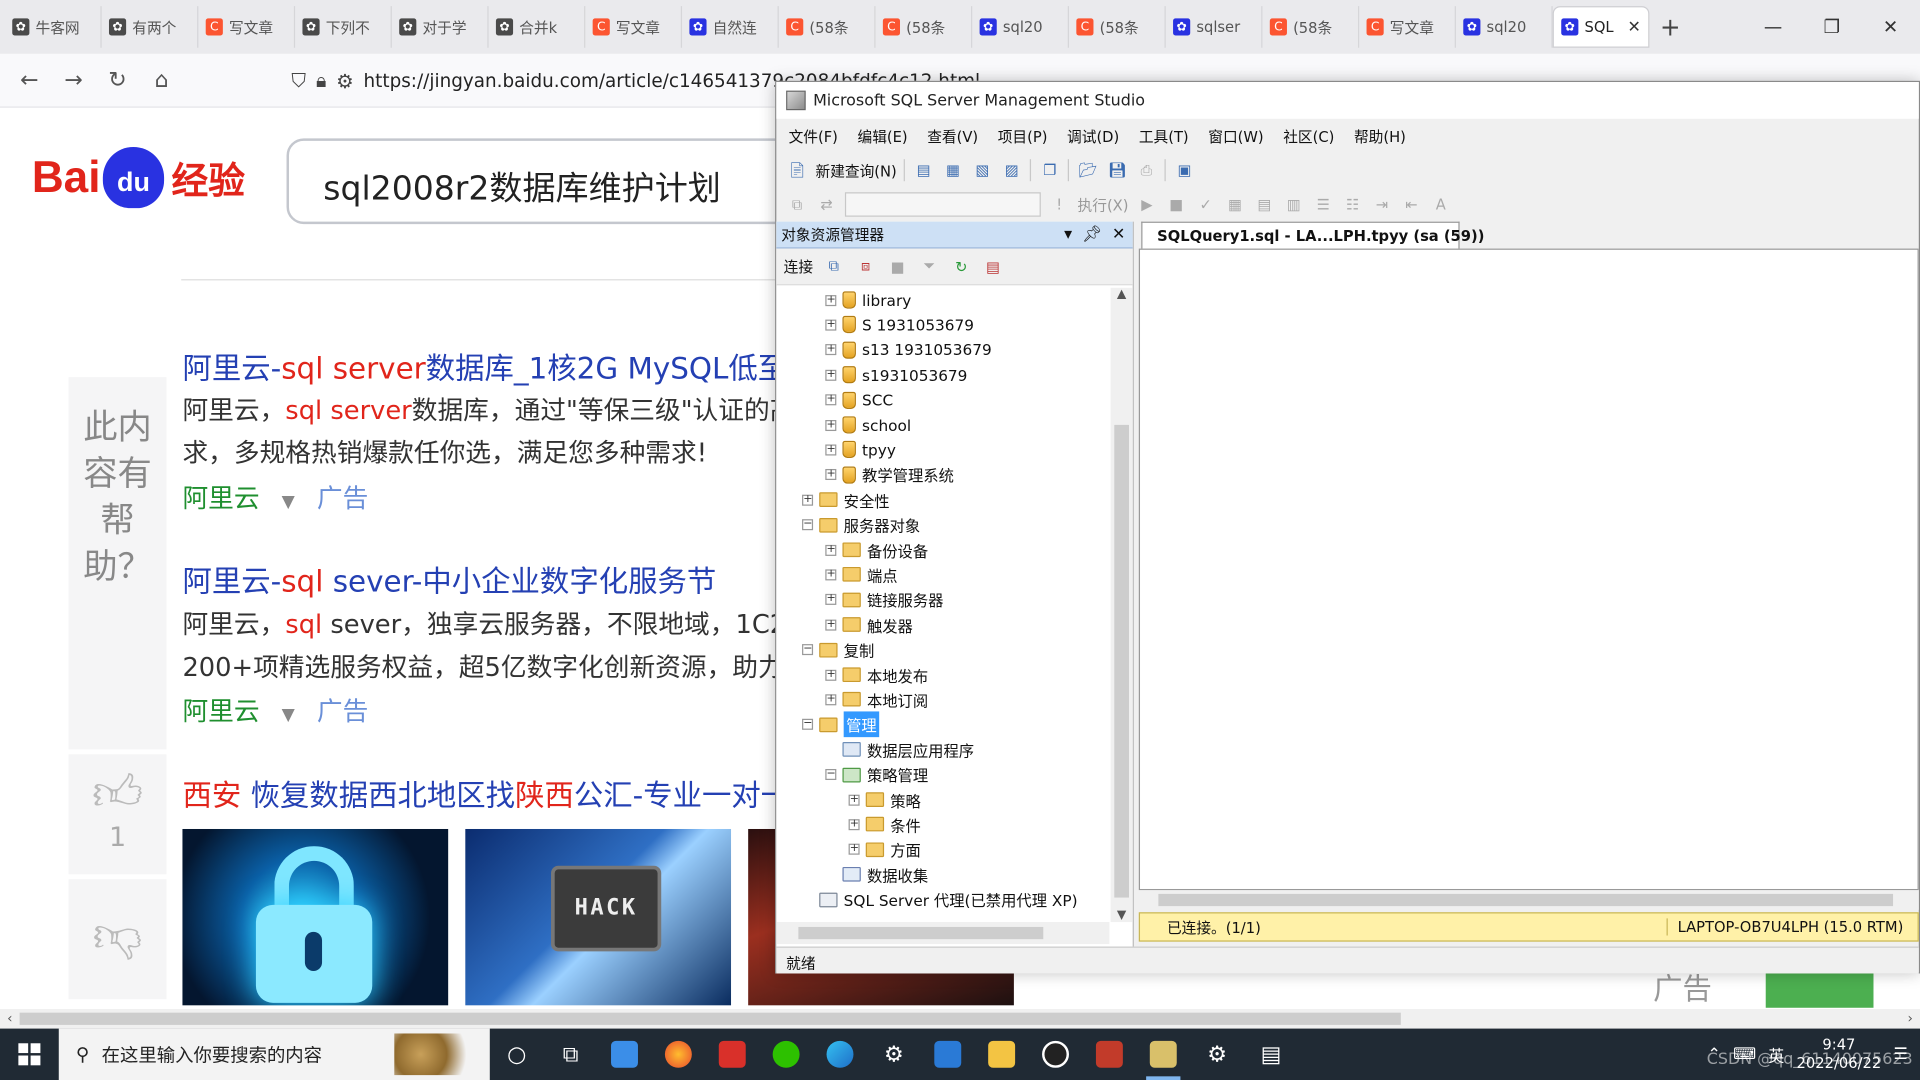  Describe the element at coordinates (274, 1054) in the screenshot. I see `taskbar-search: ⚲ 在这里输入你要搜索的内容` at that location.